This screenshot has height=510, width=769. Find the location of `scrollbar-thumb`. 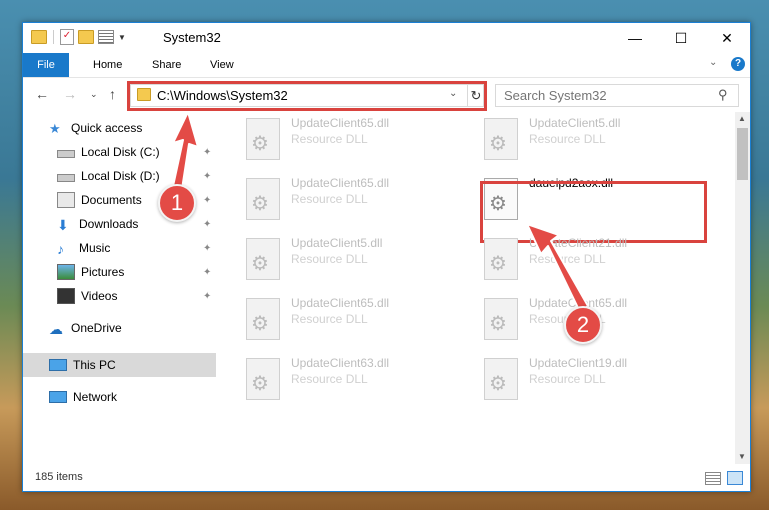

scrollbar-thumb is located at coordinates (742, 154).